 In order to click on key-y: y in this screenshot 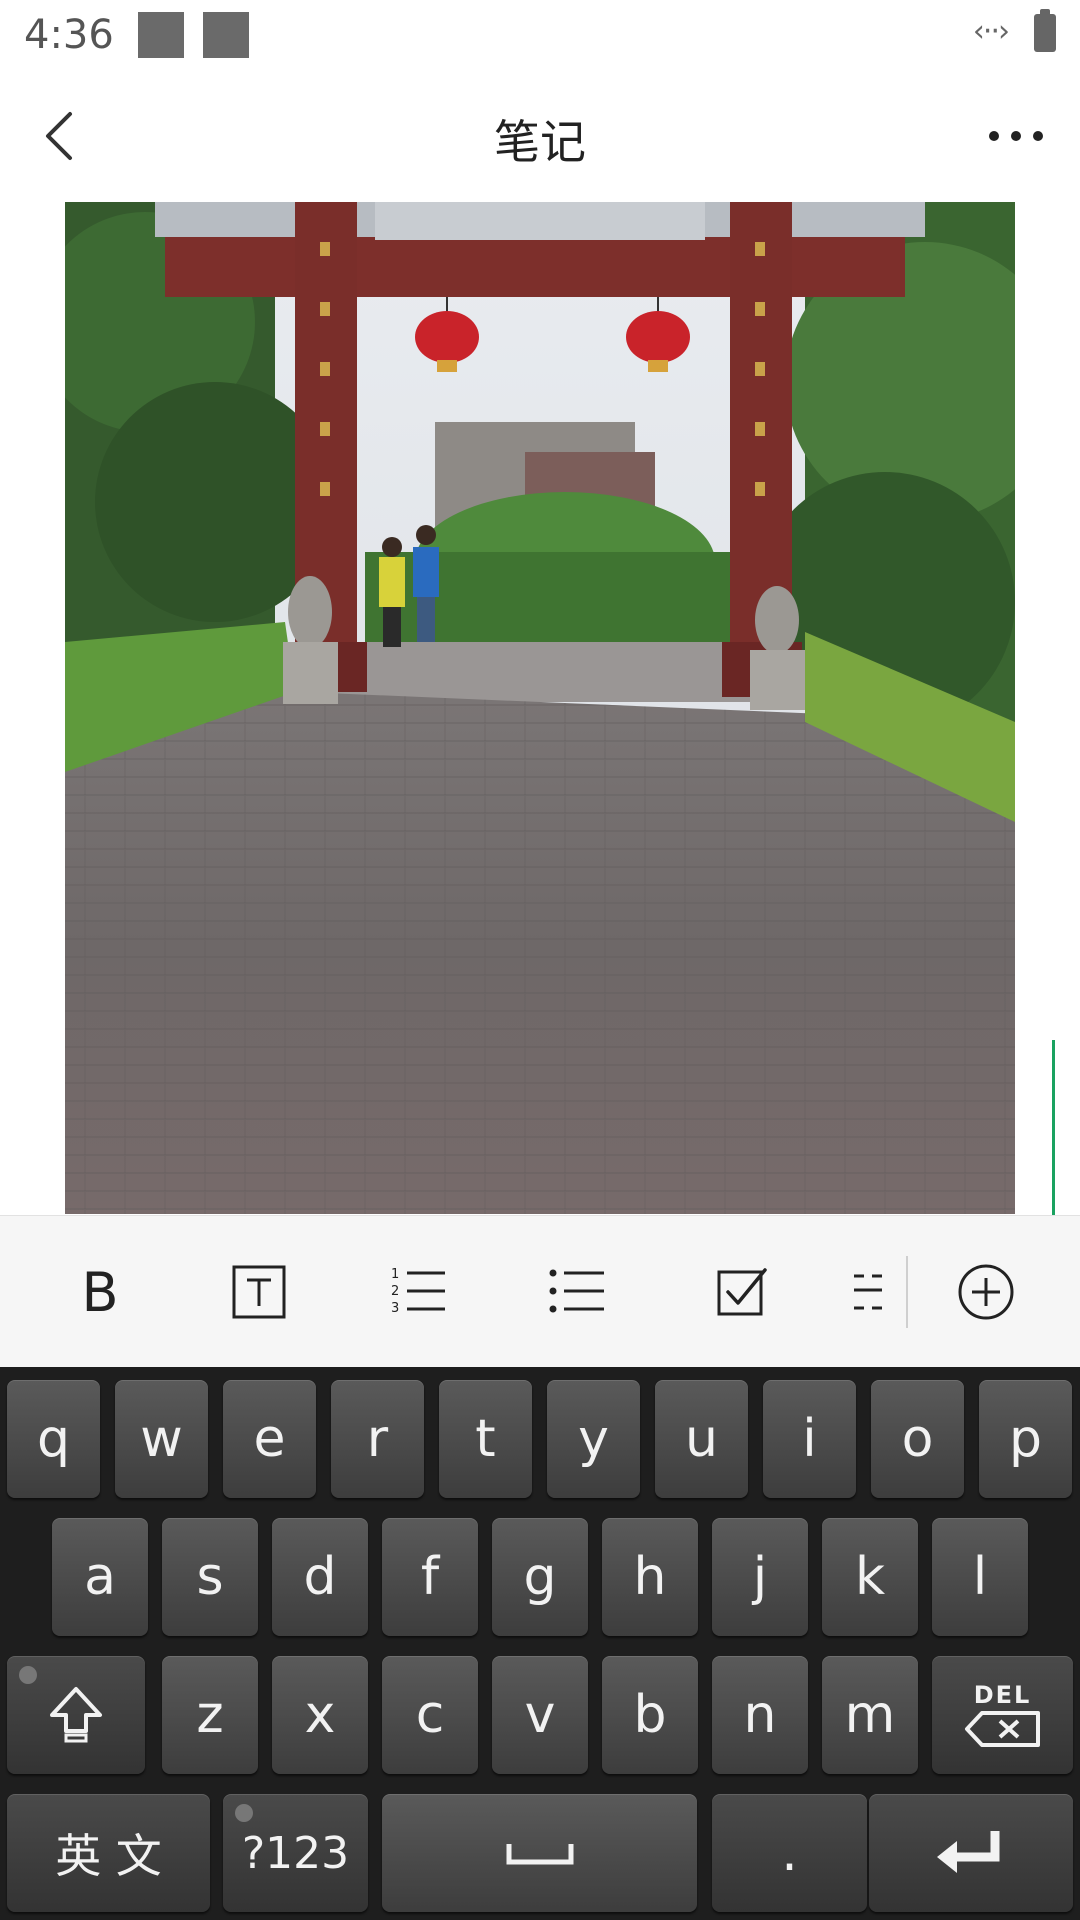, I will do `click(593, 1439)`.